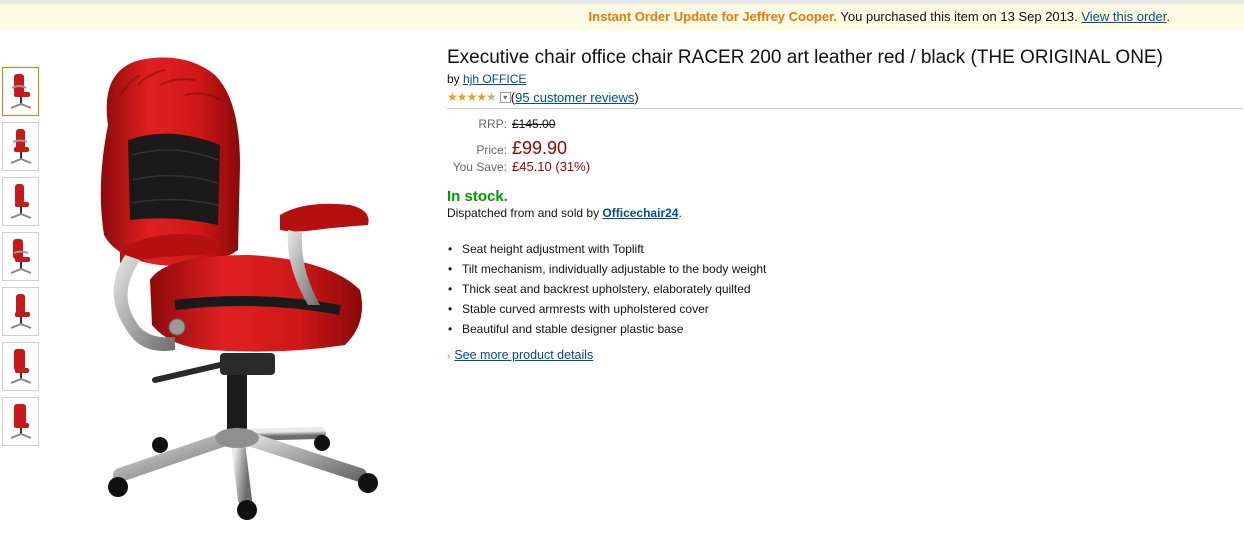 This screenshot has width=1244, height=558. I want to click on price-row: Price: £99.90, so click(845, 148).